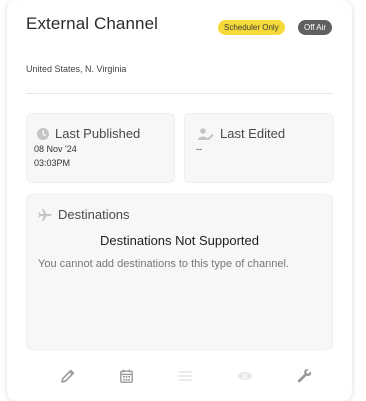 The image size is (366, 401). What do you see at coordinates (179, 240) in the screenshot?
I see `destinations-not-supported-heading: Destinations Not Supported` at bounding box center [179, 240].